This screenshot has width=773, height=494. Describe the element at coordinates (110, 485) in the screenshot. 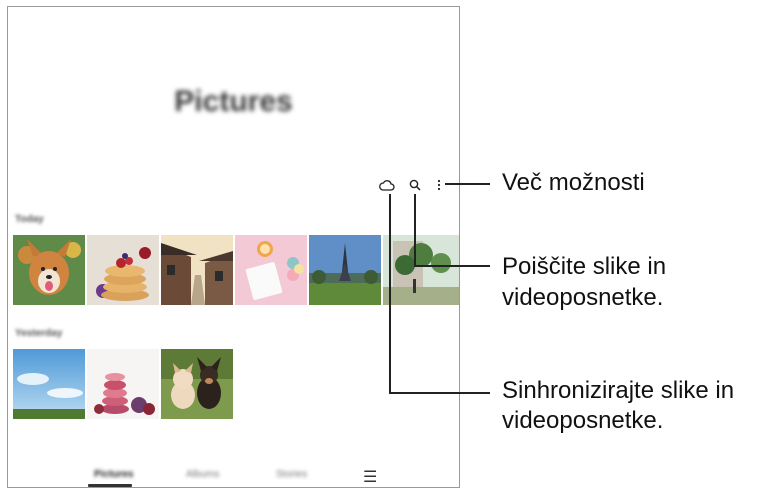

I see `active-tab-indicator` at that location.